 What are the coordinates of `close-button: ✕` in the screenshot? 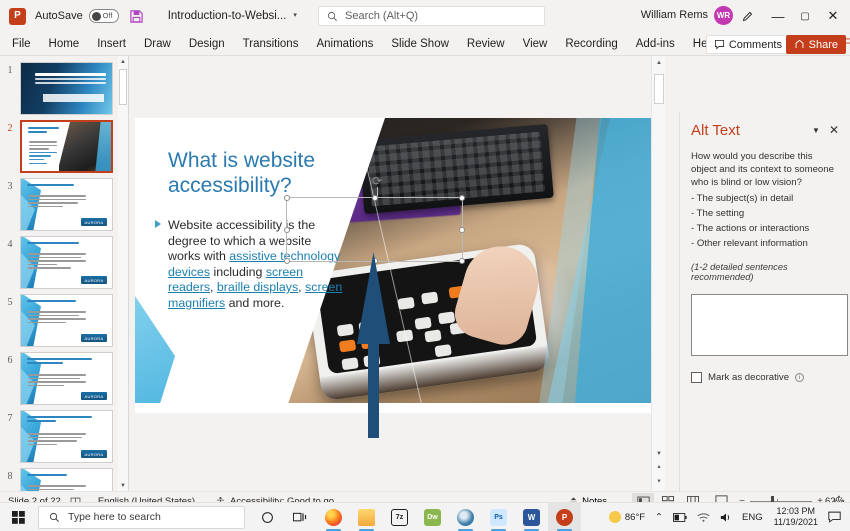 It's located at (833, 16).